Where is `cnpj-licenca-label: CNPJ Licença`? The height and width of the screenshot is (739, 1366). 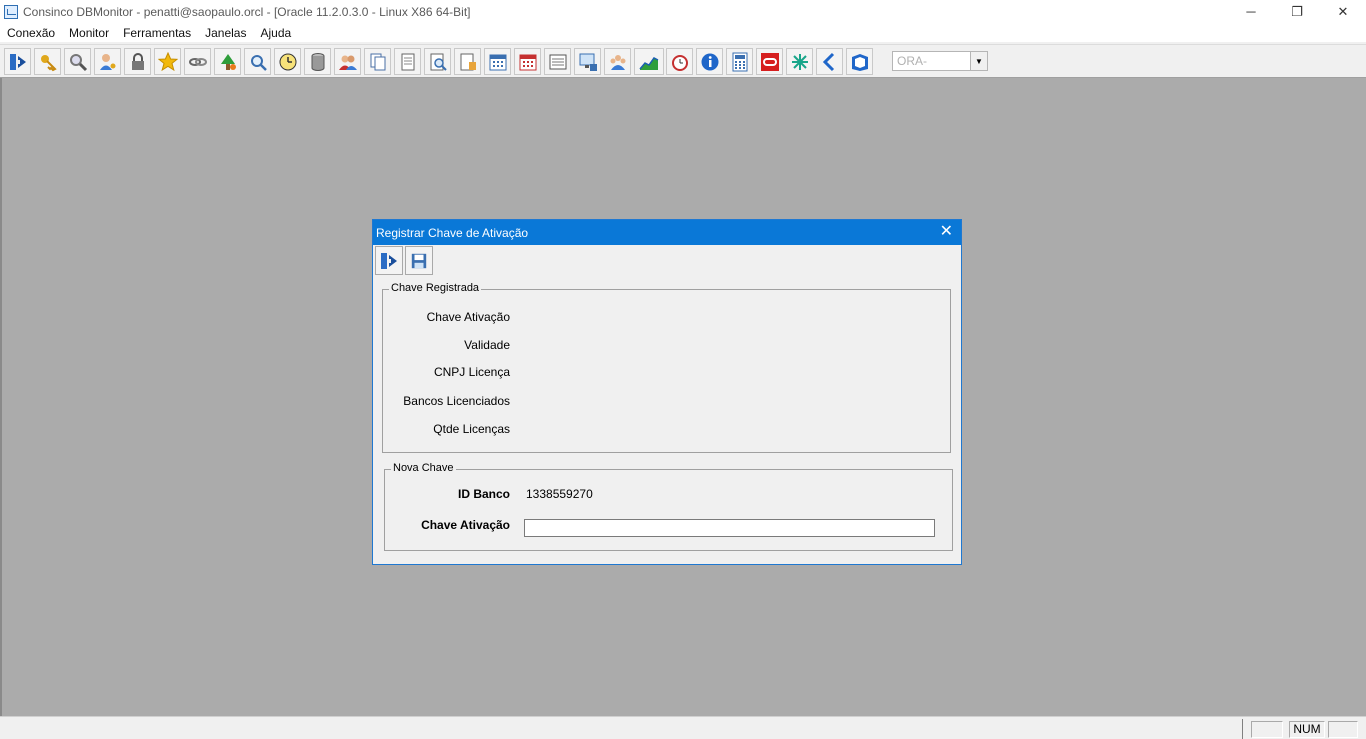 cnpj-licenca-label: CNPJ Licença is located at coordinates (471, 372).